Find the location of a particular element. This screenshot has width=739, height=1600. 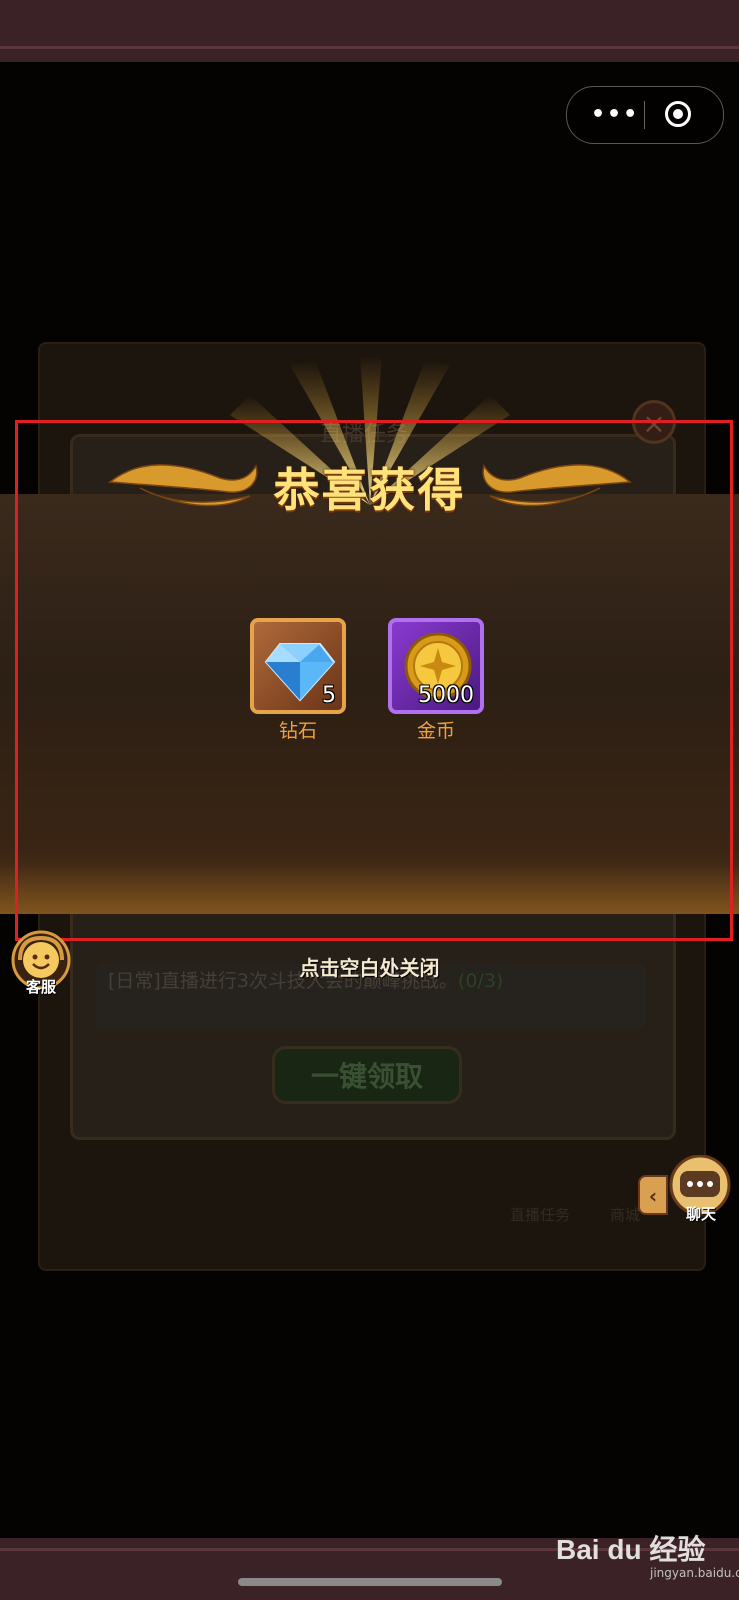

capsule-divider is located at coordinates (644, 115).